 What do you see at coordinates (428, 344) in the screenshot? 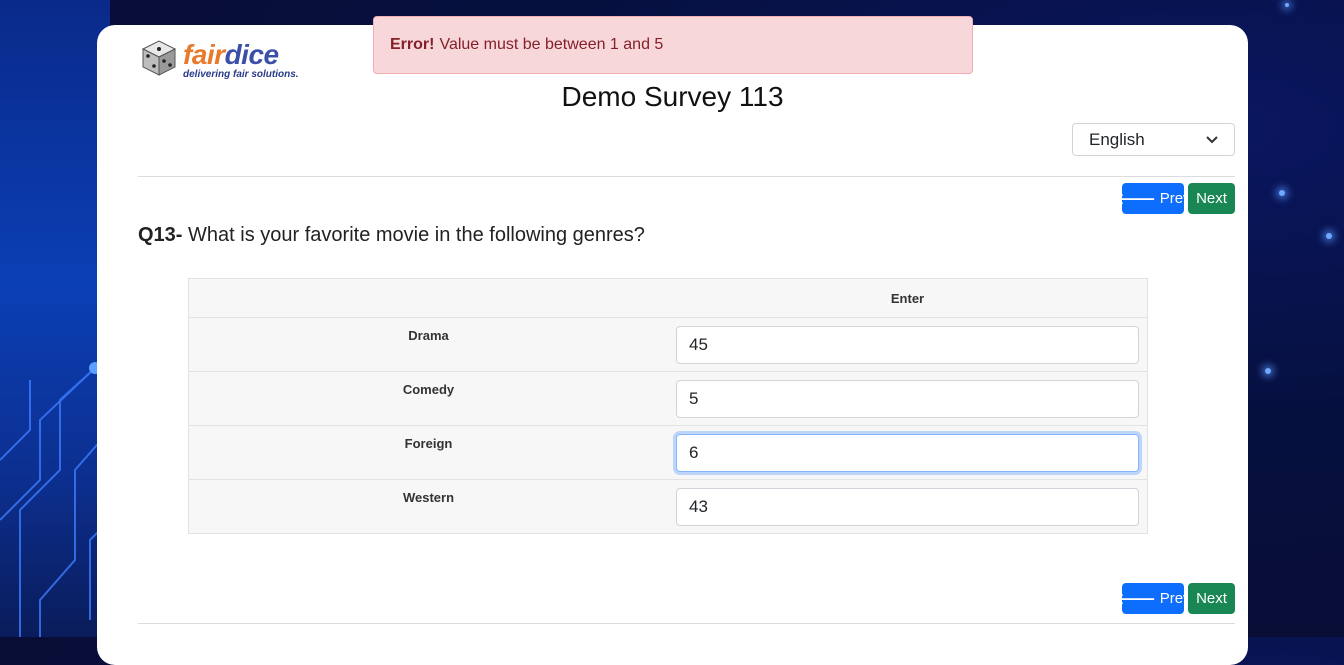
I see `row-label-drama: Drama` at bounding box center [428, 344].